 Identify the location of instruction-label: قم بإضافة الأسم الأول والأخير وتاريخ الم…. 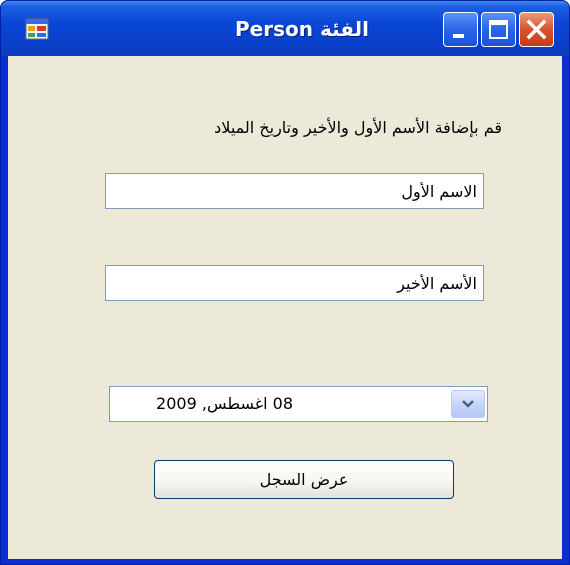
(358, 127).